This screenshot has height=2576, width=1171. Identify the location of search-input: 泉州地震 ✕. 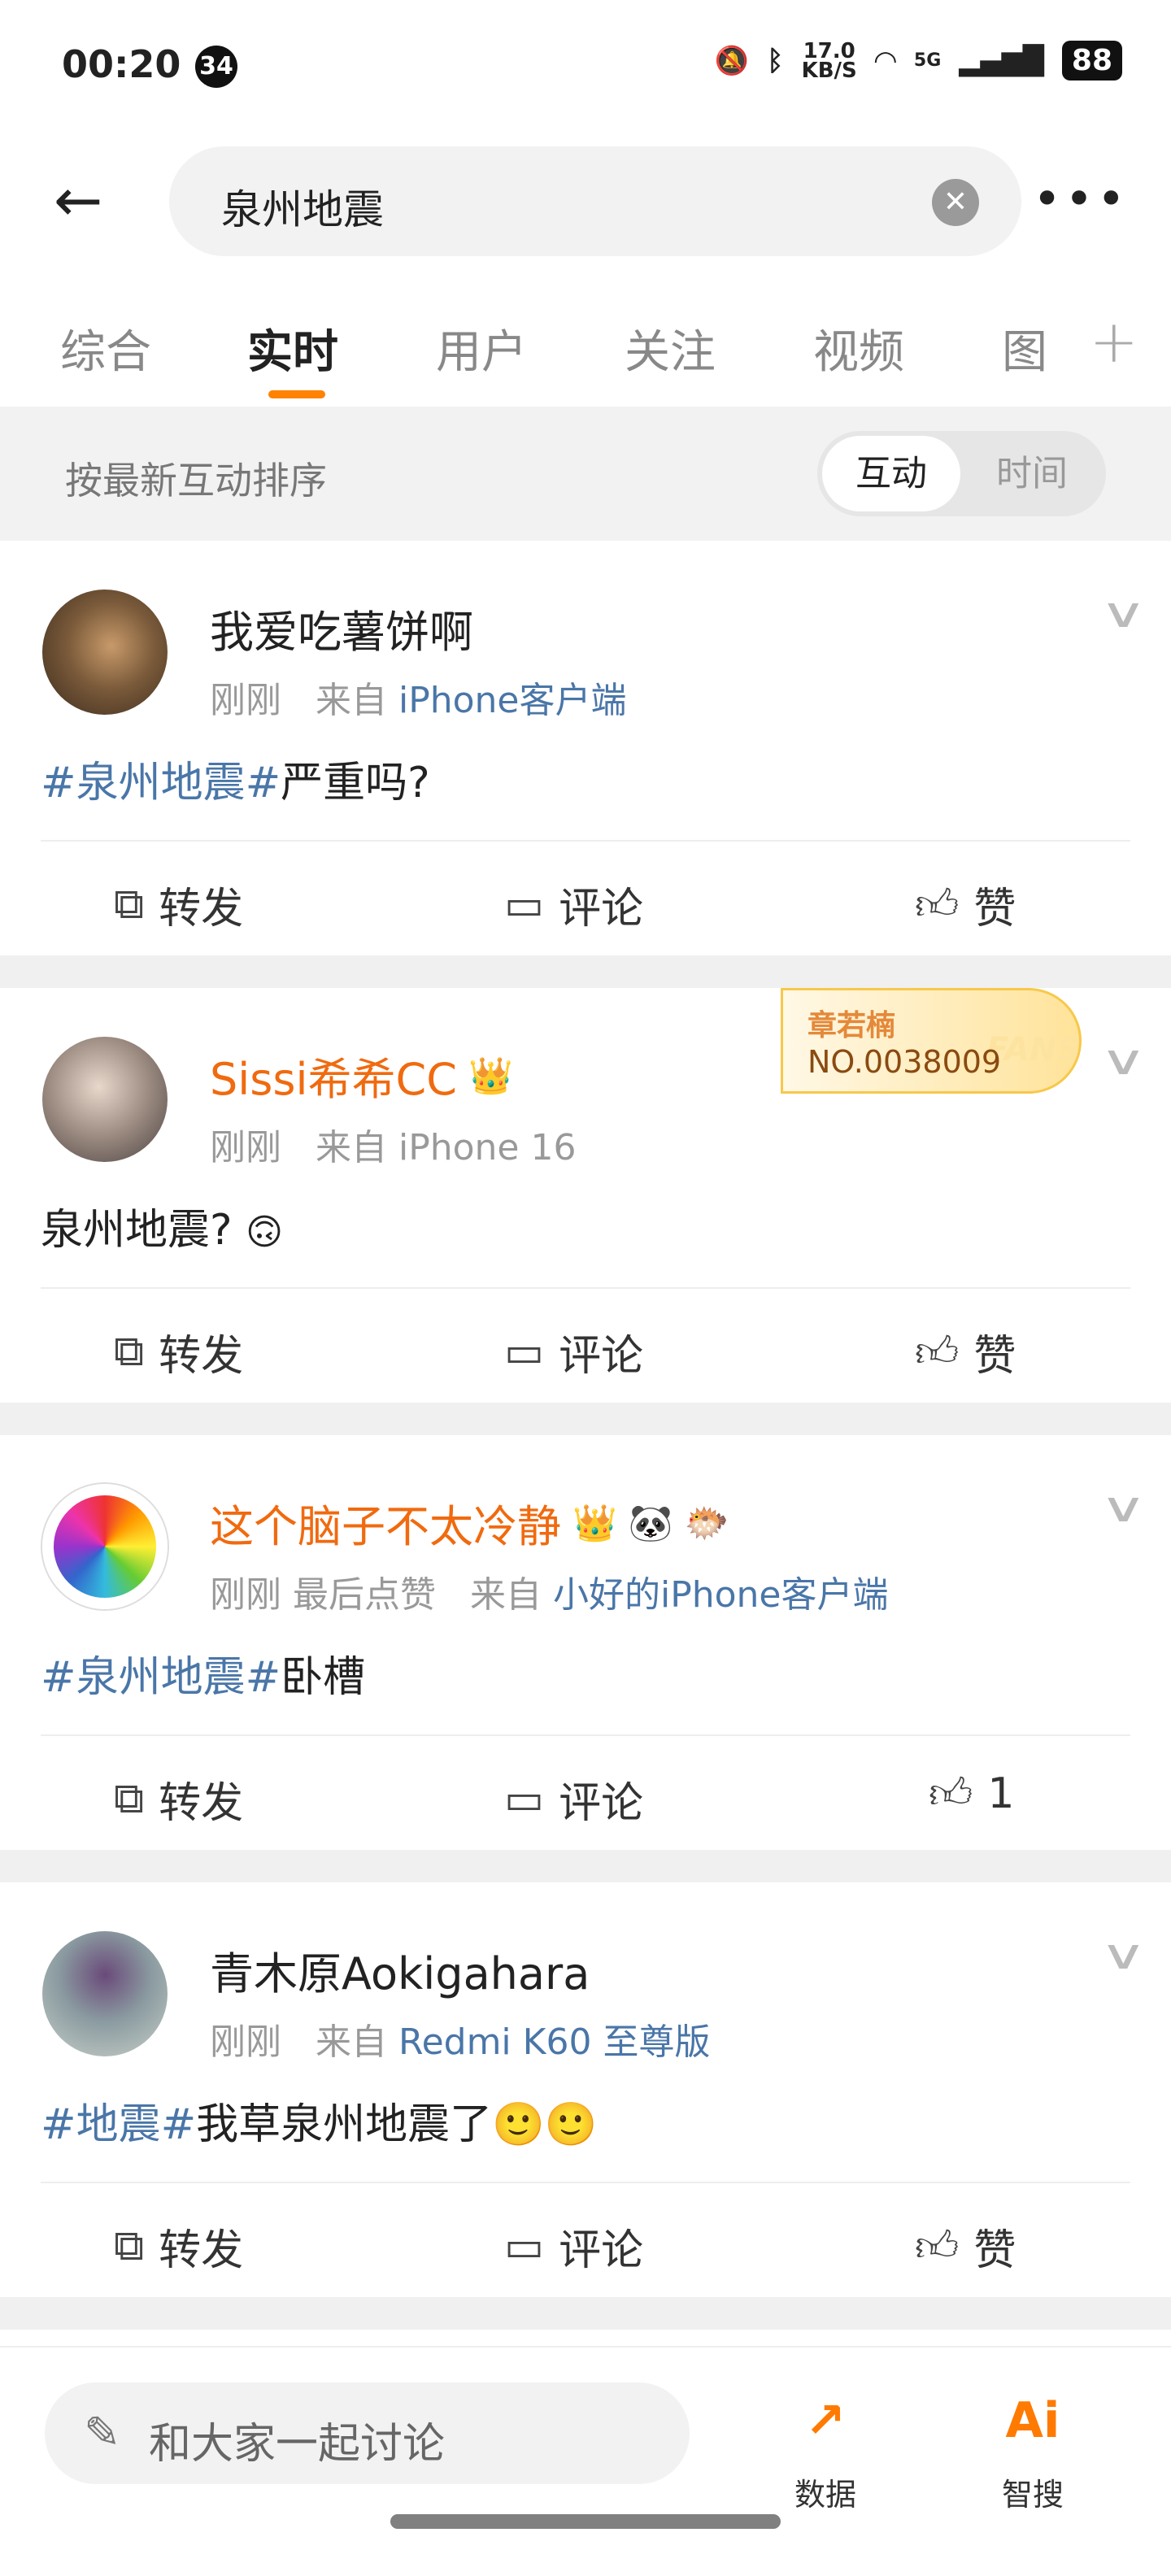
(595, 201).